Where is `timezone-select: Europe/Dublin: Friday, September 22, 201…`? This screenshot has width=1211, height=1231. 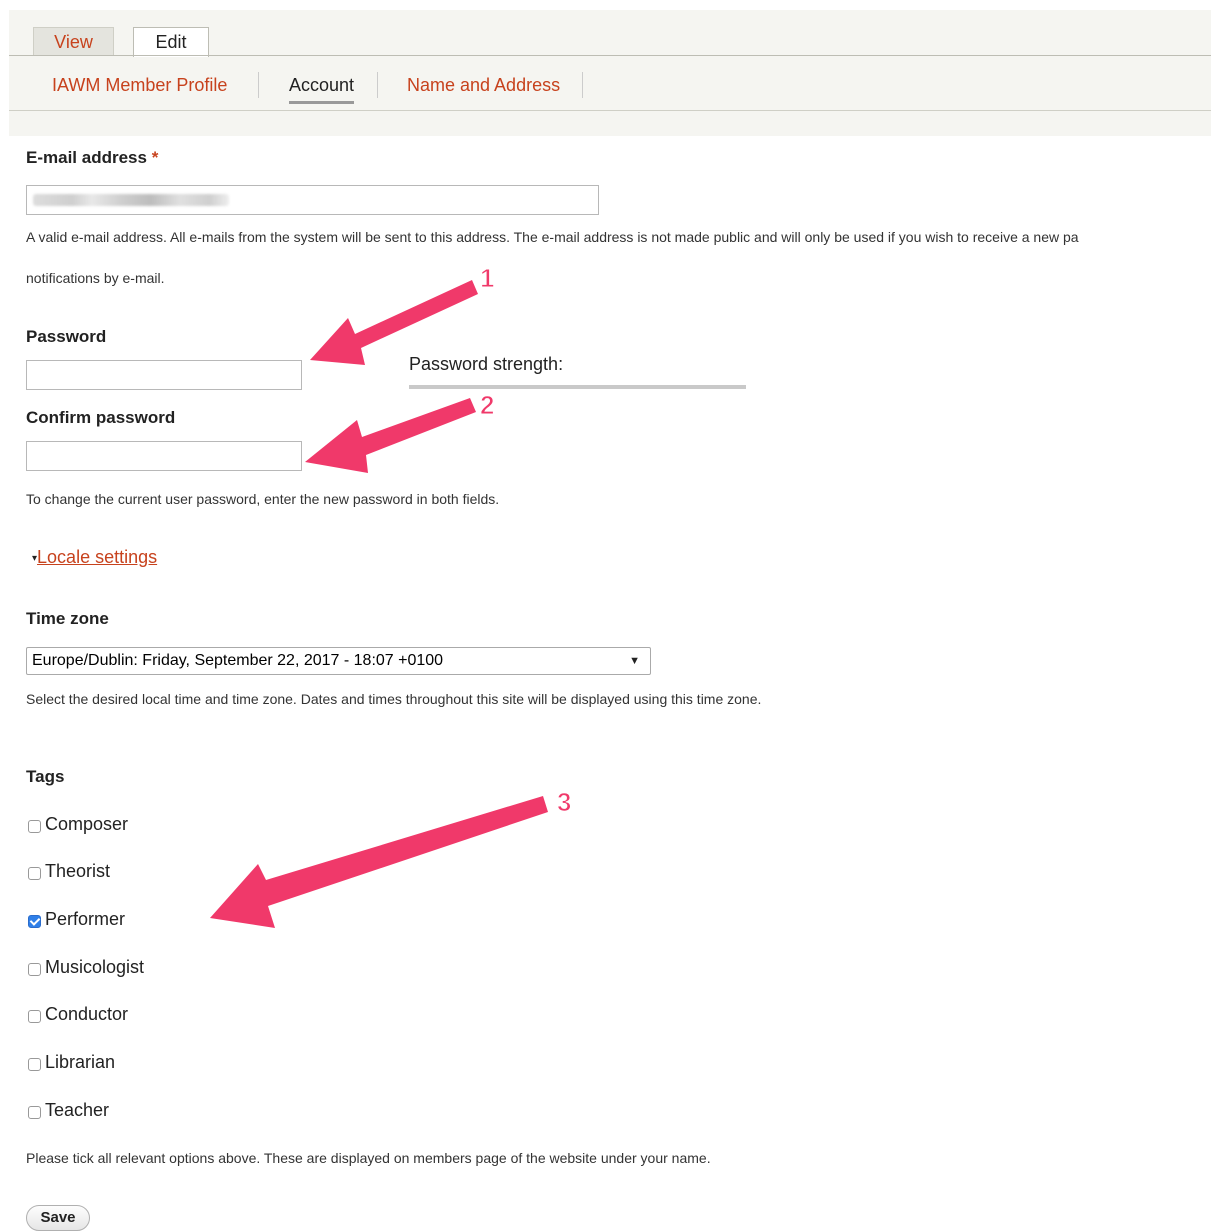
timezone-select: Europe/Dublin: Friday, September 22, 201… is located at coordinates (338, 661).